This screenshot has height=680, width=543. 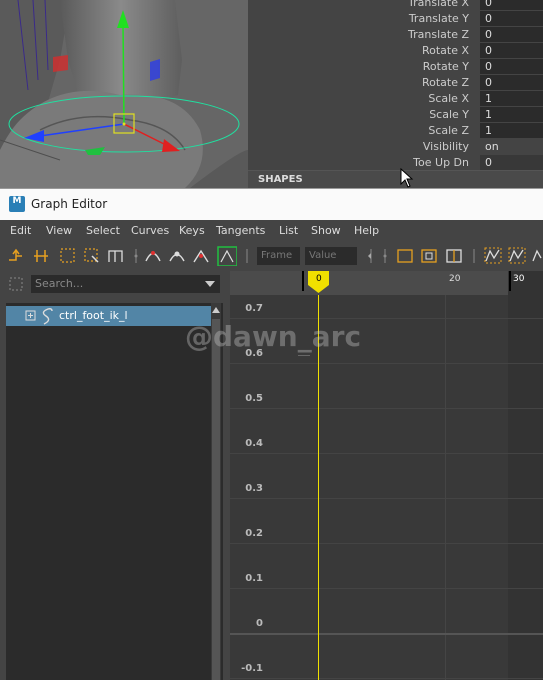 What do you see at coordinates (273, 336) in the screenshot?
I see `watermark: @dawn_arc` at bounding box center [273, 336].